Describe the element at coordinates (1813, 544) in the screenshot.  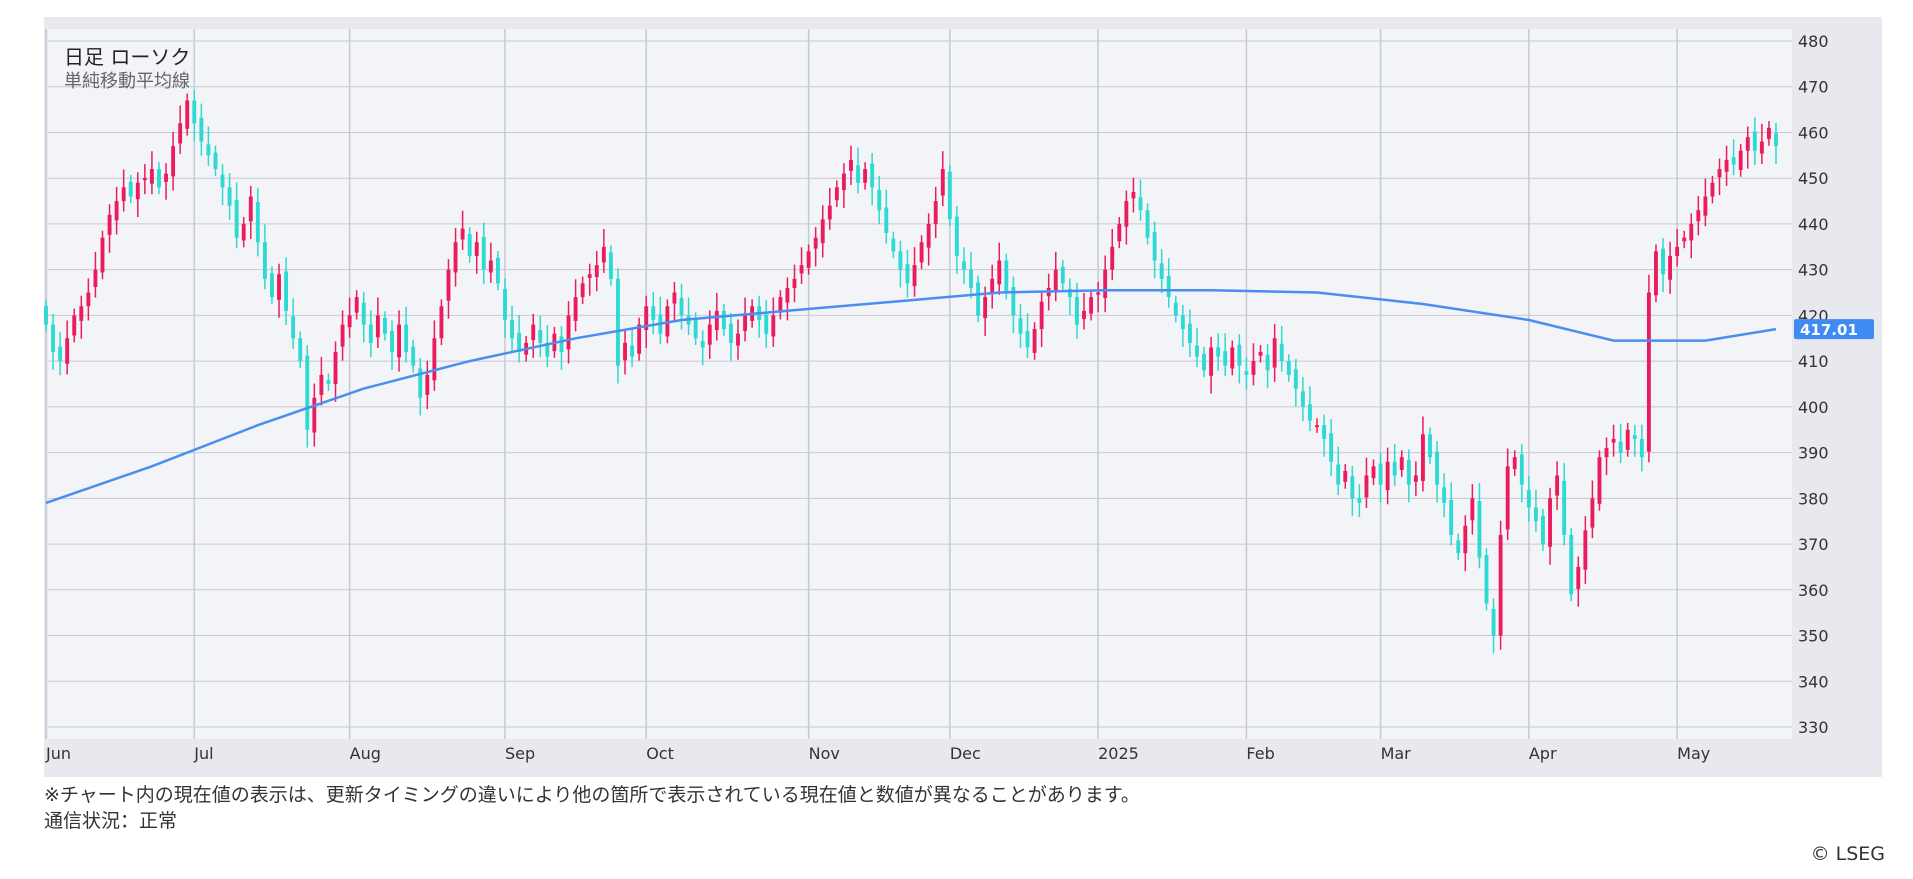
I see `y-tick-label: 370` at that location.